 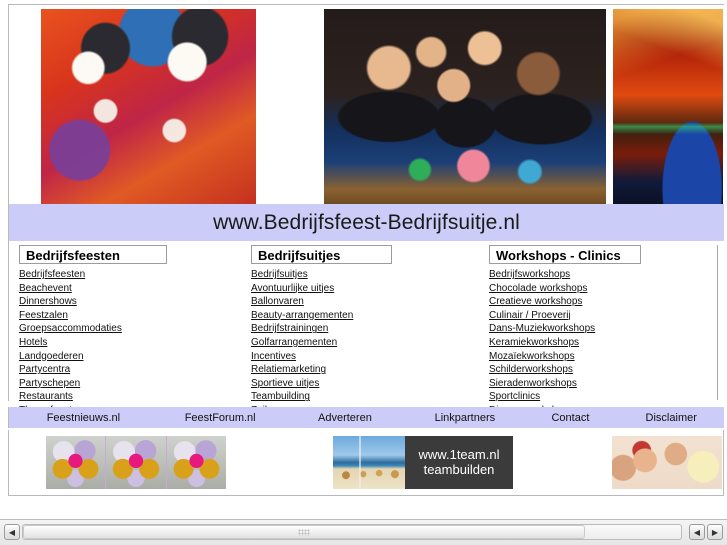 What do you see at coordinates (529, 274) in the screenshot?
I see `link-bedrijfsworkshops: Bedrijfsworkshops` at bounding box center [529, 274].